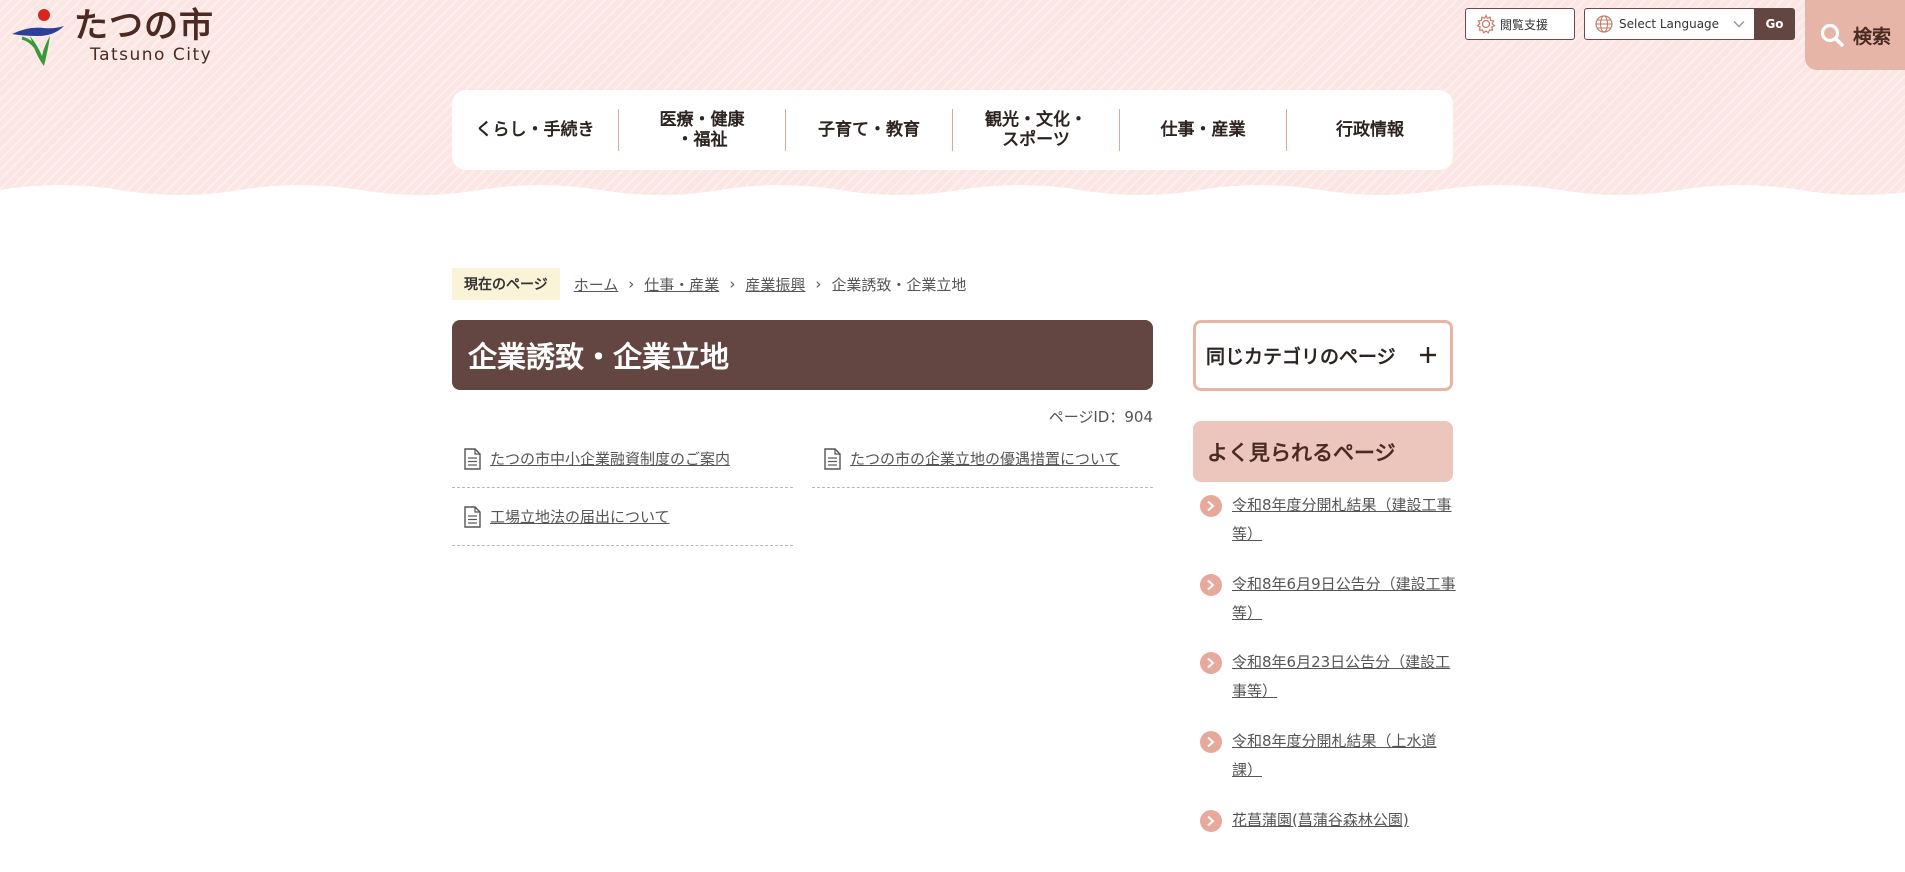  I want to click on language-go-button: Go, so click(1774, 24).